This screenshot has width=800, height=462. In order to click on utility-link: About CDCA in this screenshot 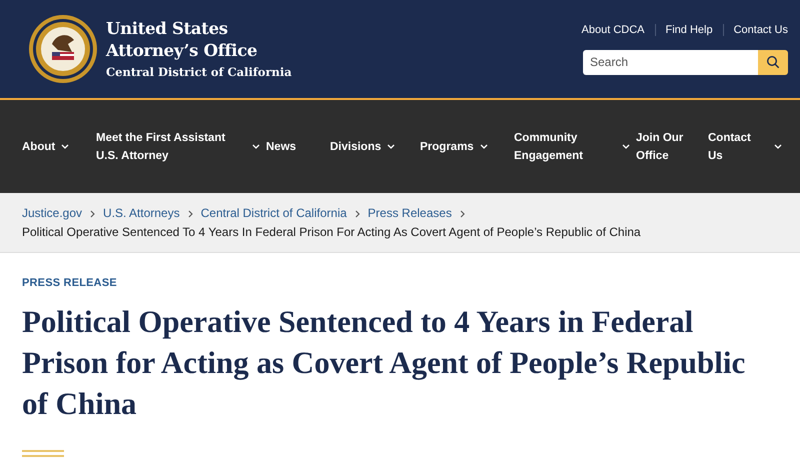, I will do `click(613, 30)`.